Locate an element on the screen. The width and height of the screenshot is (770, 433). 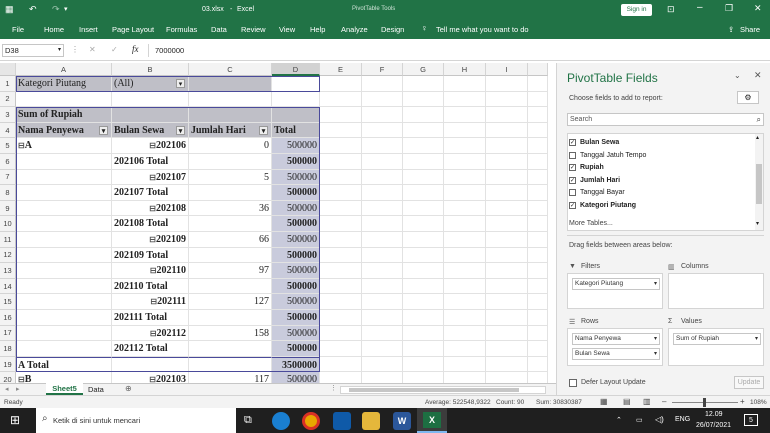
cell: 202112 Total is located at coordinates (150, 349).